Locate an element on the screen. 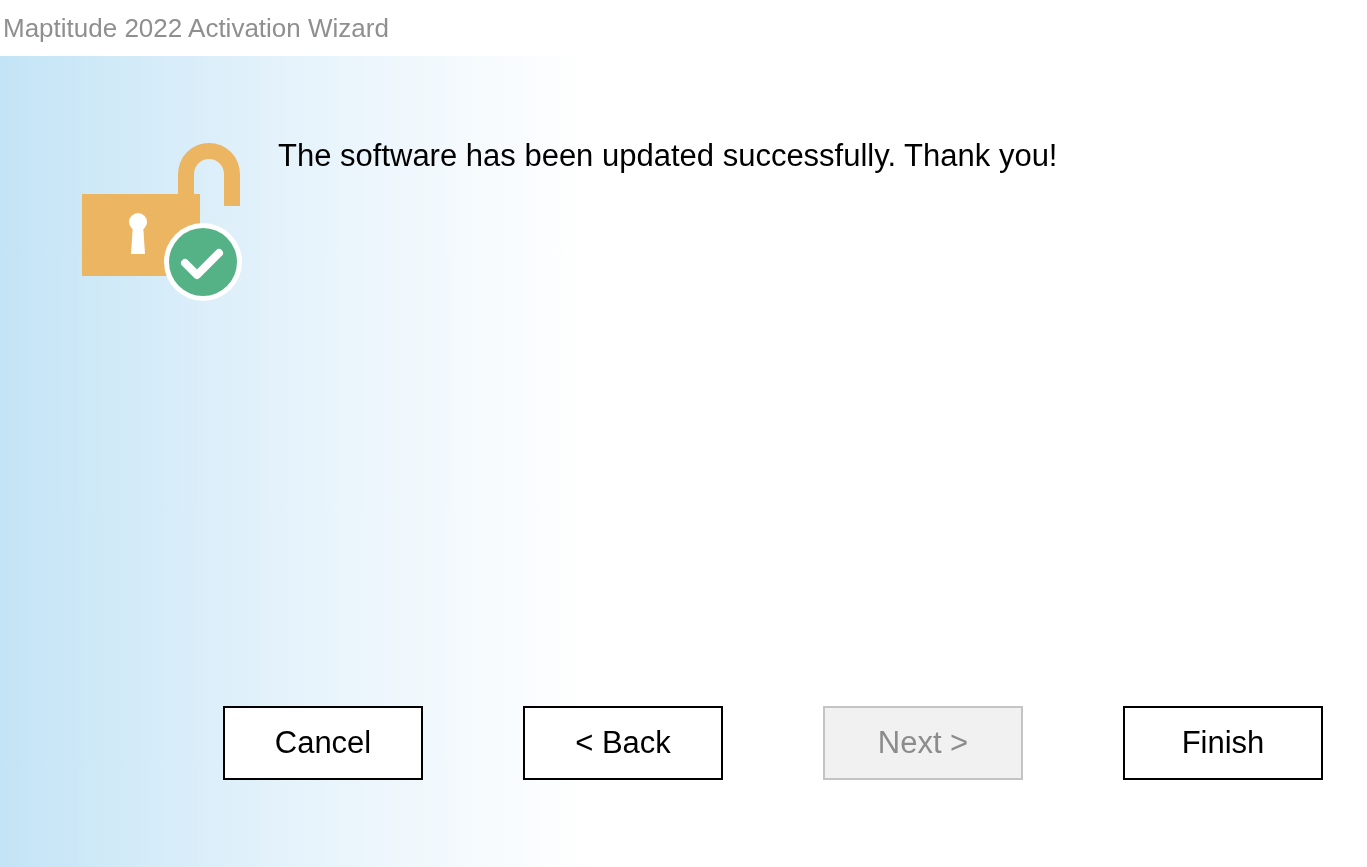 Image resolution: width=1367 pixels, height=867 pixels. wizard-button: < Back is located at coordinates (623, 743).